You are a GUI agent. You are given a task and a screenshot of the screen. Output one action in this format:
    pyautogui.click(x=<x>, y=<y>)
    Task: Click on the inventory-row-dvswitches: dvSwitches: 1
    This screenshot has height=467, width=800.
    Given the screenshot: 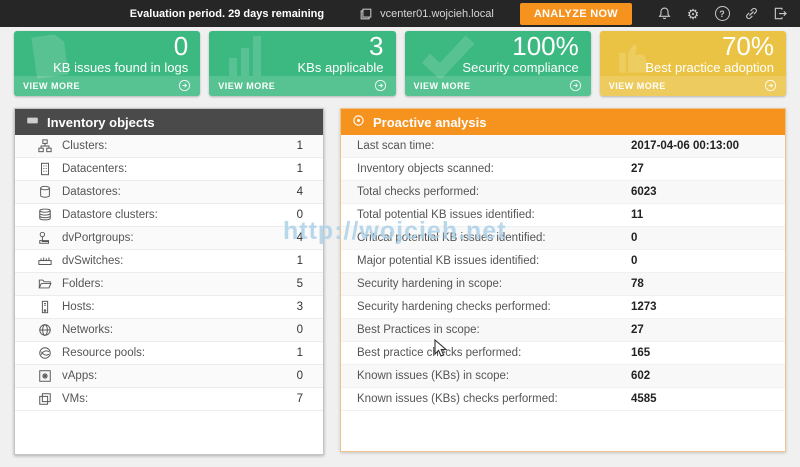 What is the action you would take?
    pyautogui.click(x=169, y=261)
    